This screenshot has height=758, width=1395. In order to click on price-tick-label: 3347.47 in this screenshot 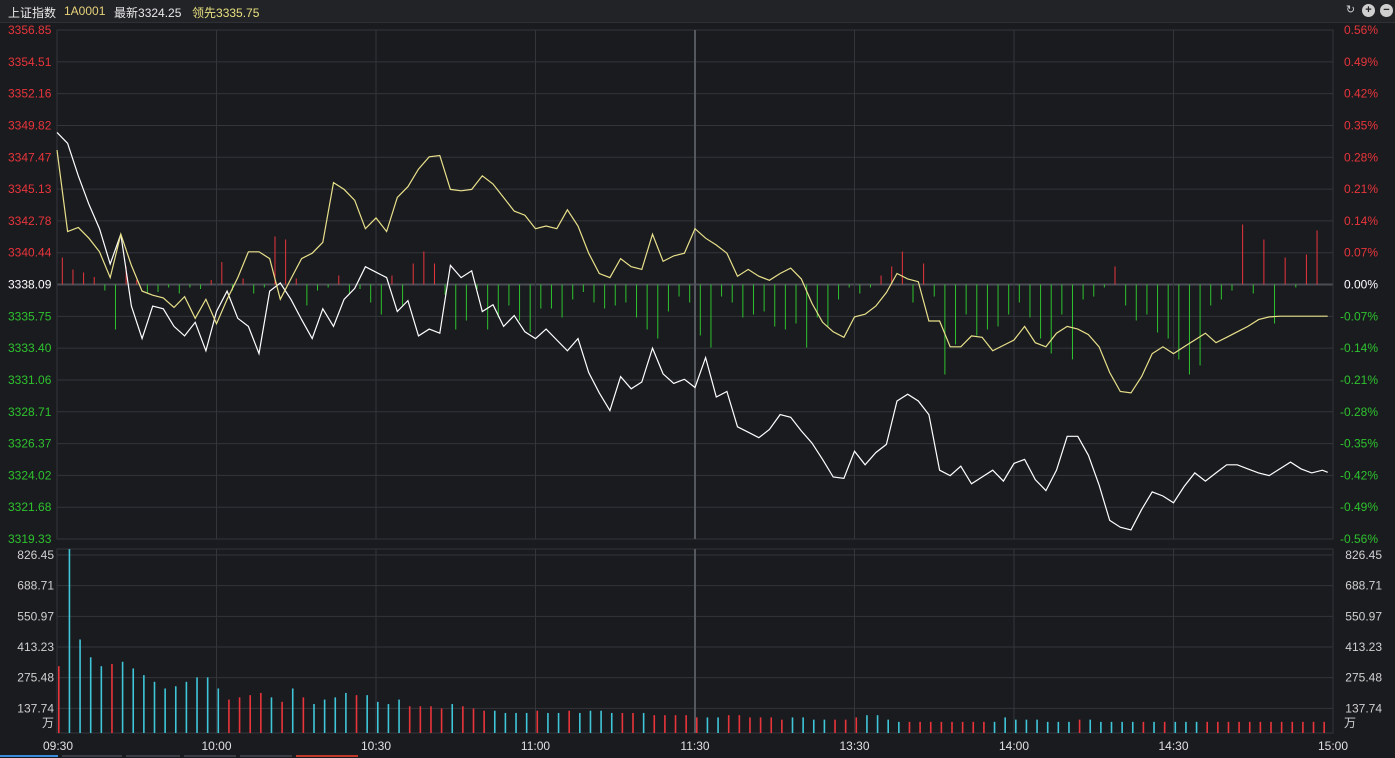, I will do `click(30, 157)`.